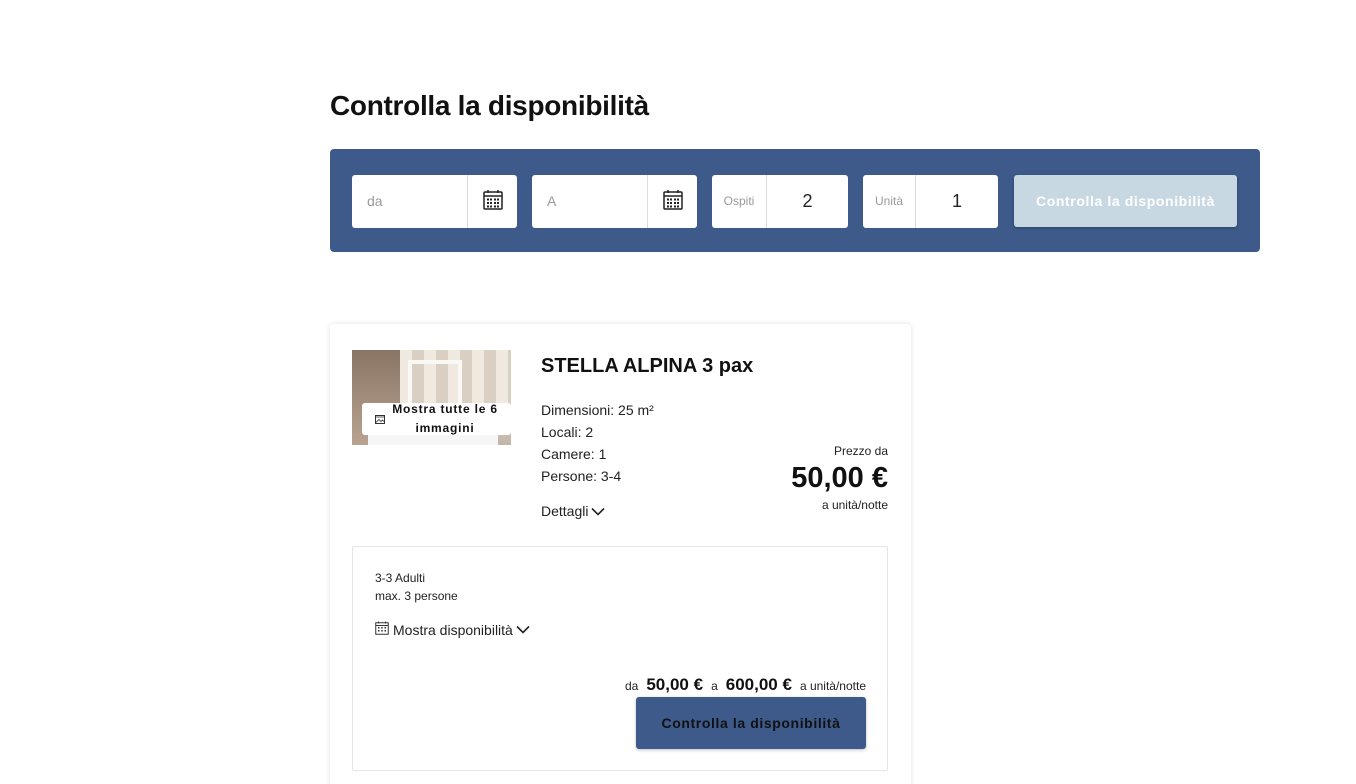  What do you see at coordinates (416, 587) in the screenshot?
I see `rate-occupancy: 3-3 Adulti max. 3 persone` at bounding box center [416, 587].